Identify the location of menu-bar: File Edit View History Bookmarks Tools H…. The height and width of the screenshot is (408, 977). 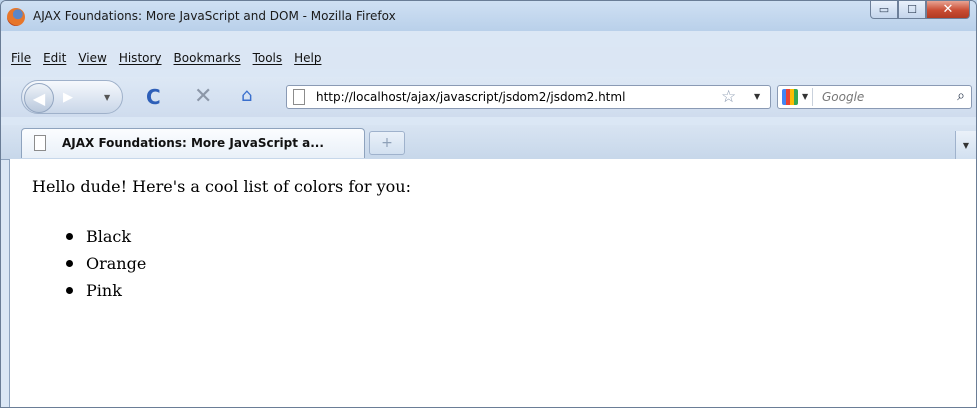
(488, 58).